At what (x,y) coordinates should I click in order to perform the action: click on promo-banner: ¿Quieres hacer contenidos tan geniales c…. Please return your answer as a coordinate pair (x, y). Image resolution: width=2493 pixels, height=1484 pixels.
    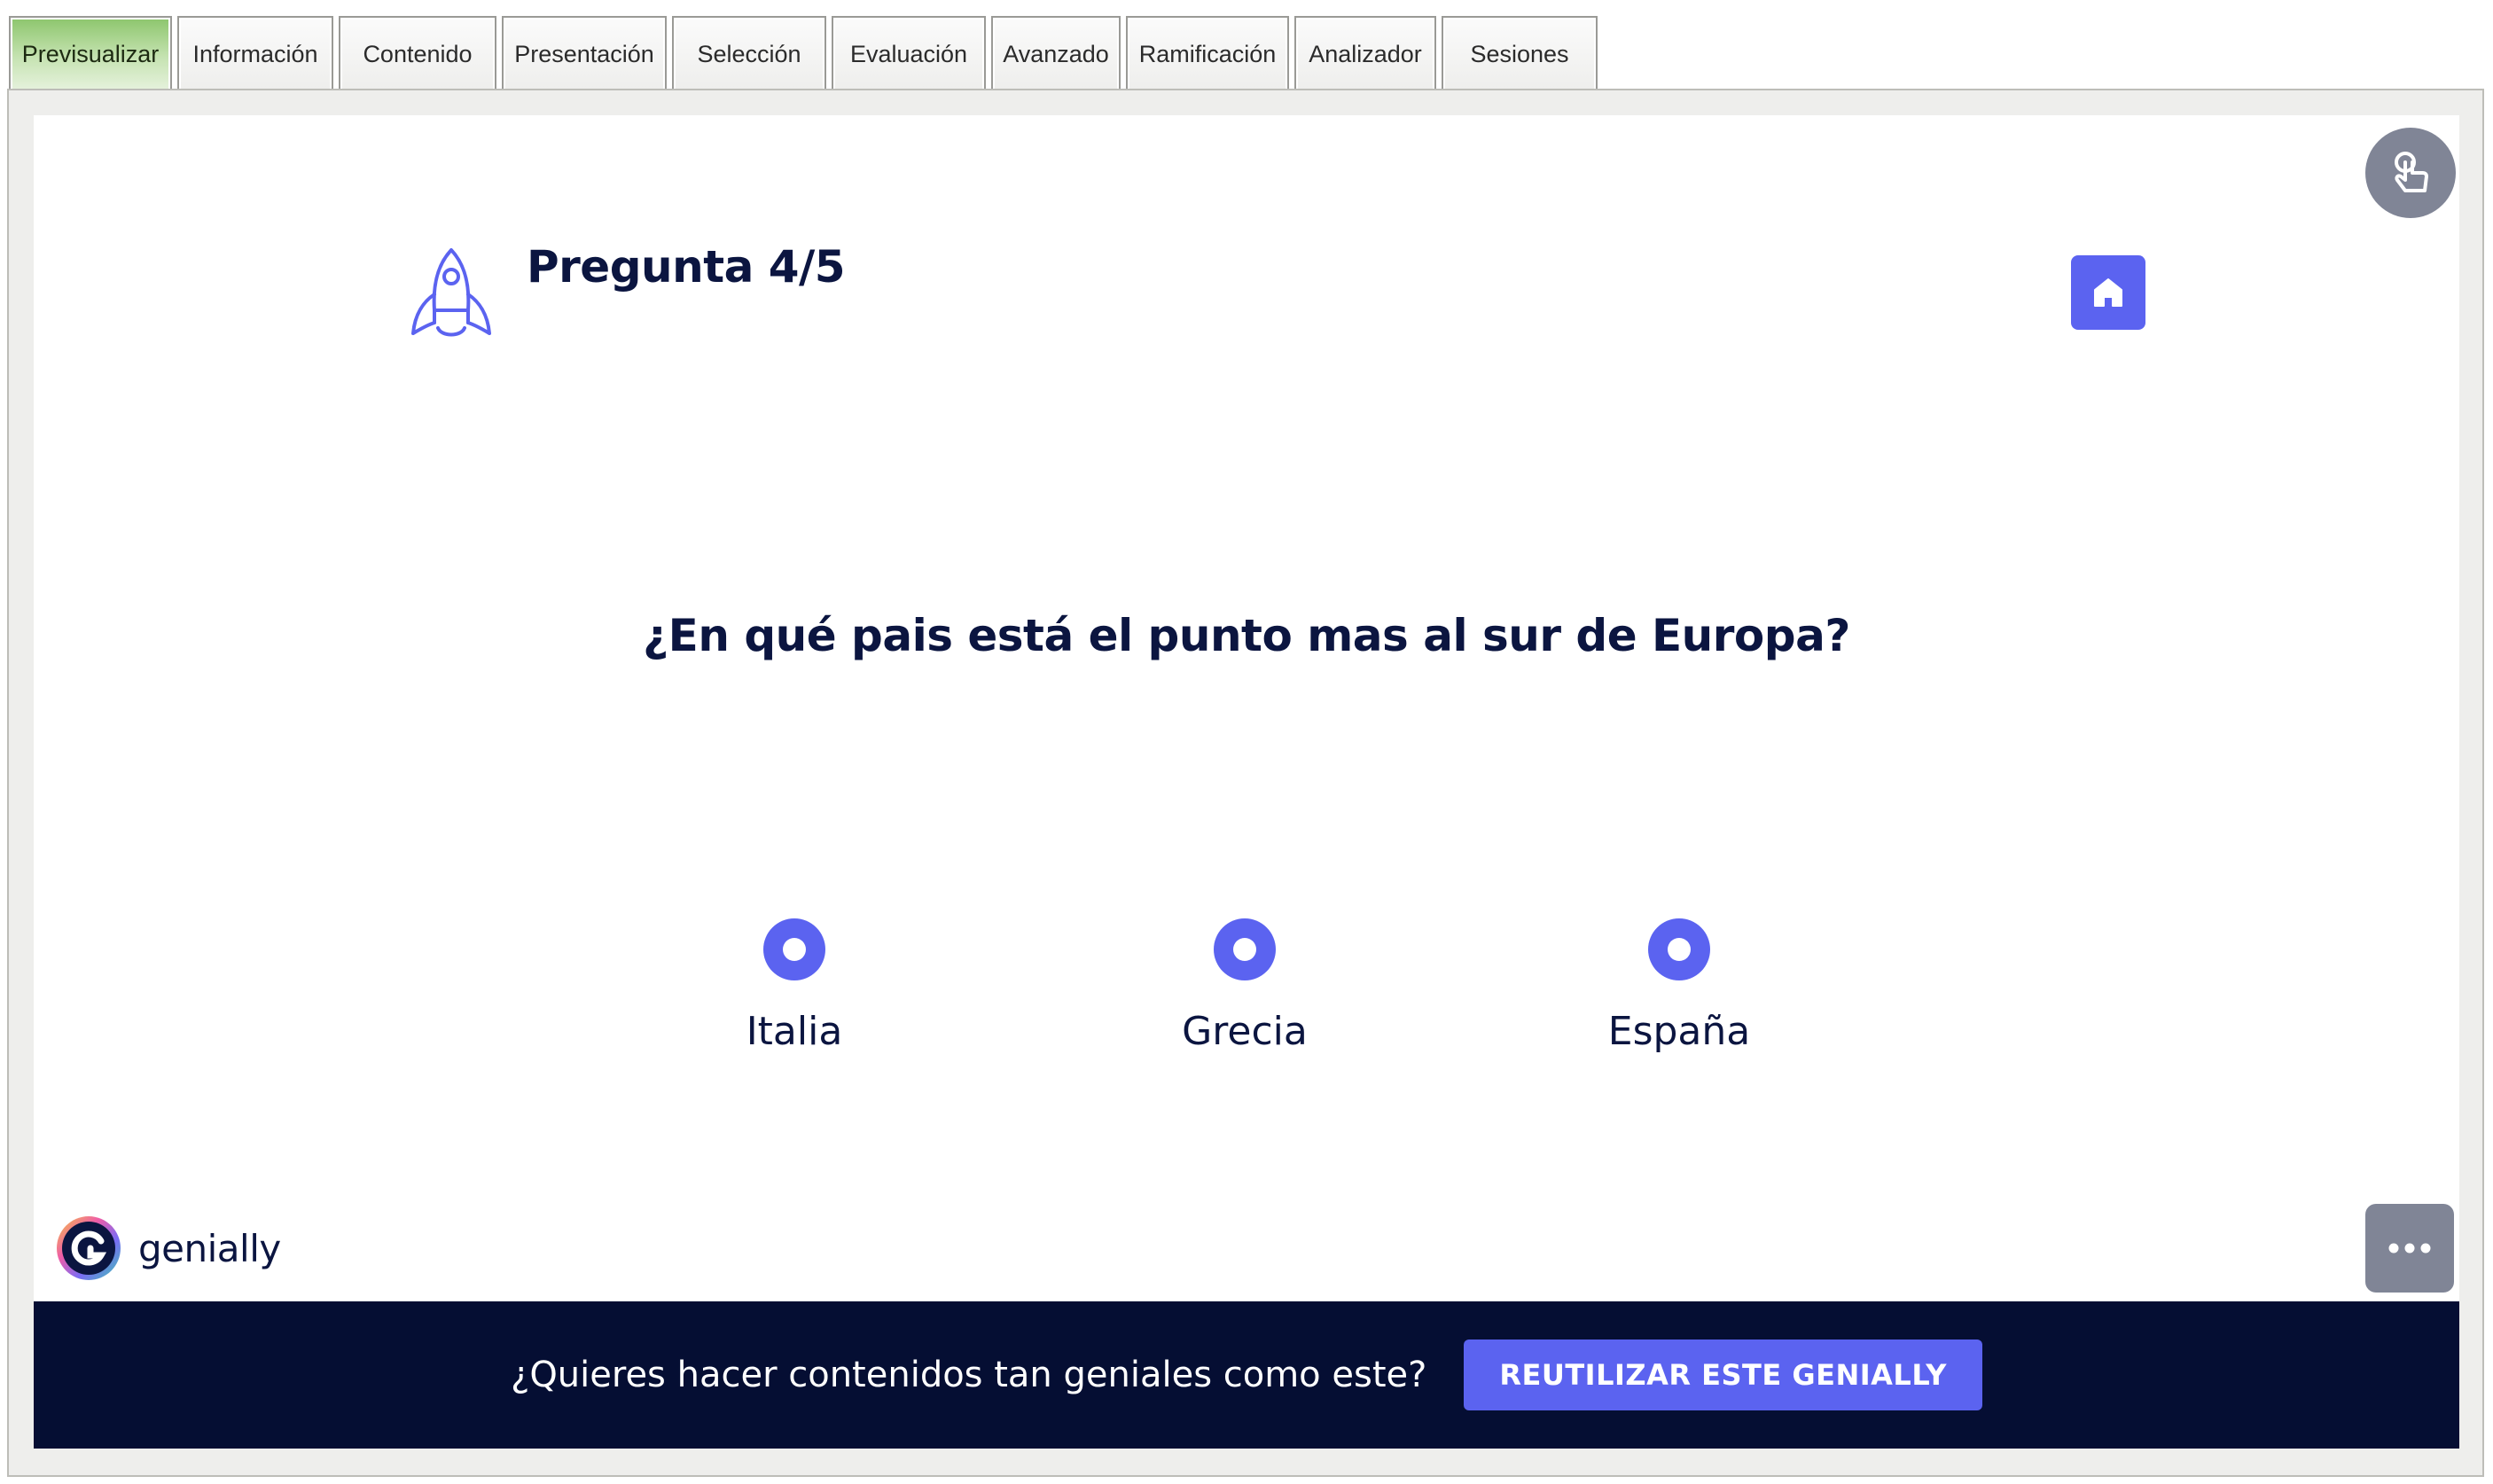
    Looking at the image, I should click on (1246, 1375).